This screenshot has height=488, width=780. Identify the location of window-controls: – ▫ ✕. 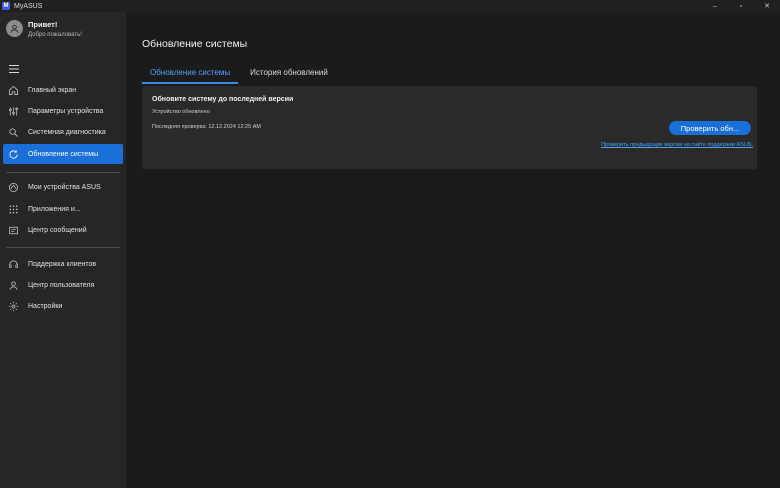
(741, 6).